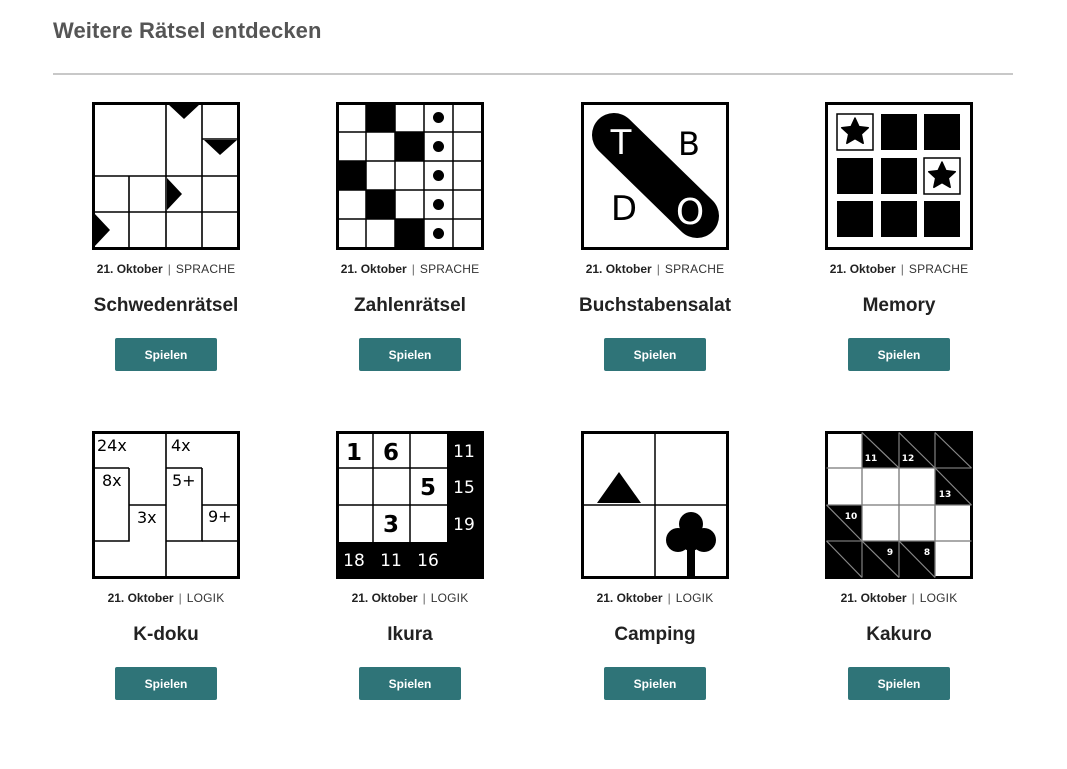 Image resolution: width=1067 pixels, height=769 pixels. What do you see at coordinates (166, 306) in the screenshot?
I see `puzzle-name: Schwedenrätsel` at bounding box center [166, 306].